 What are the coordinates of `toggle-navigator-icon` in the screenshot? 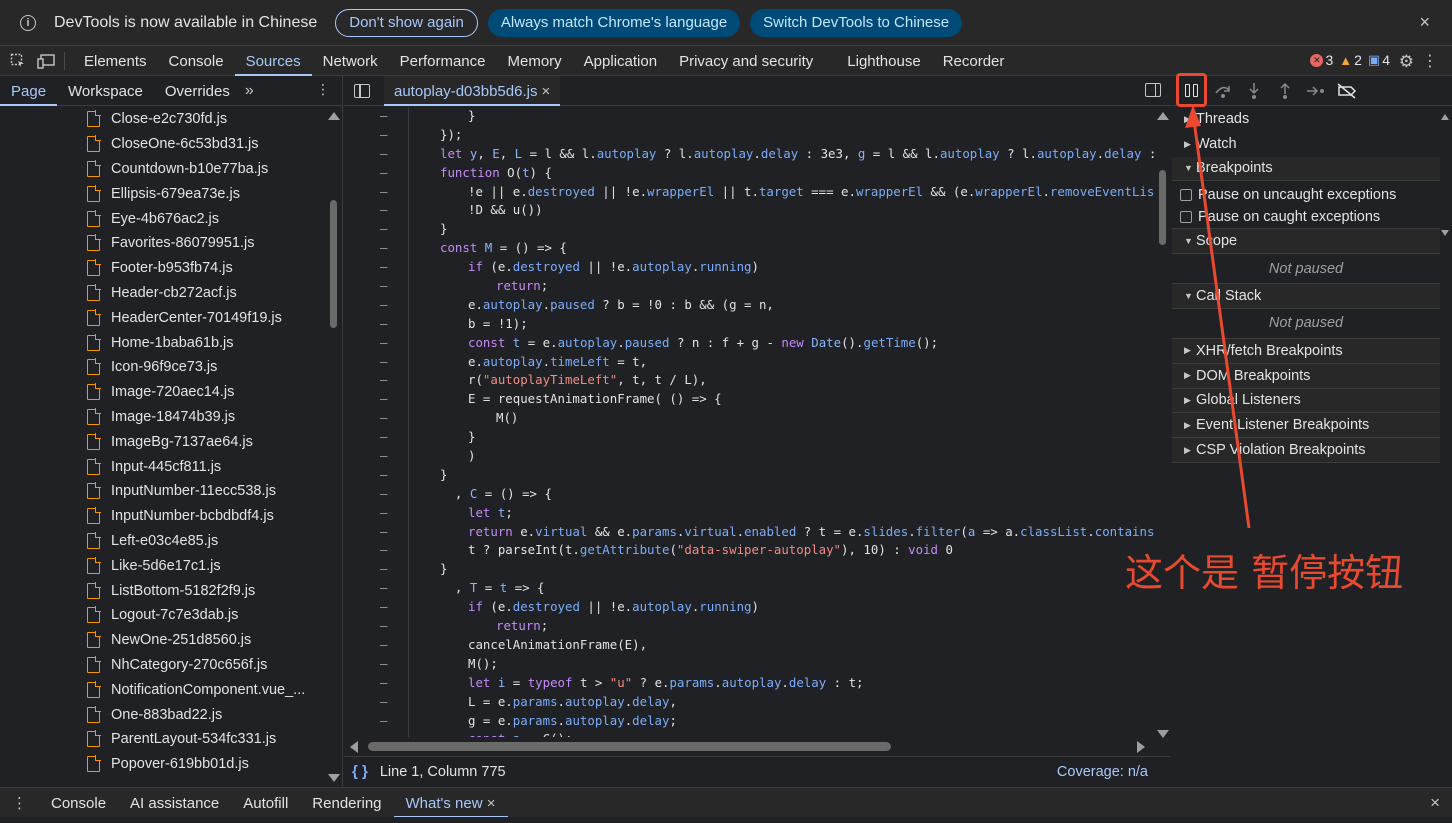 It's located at (362, 90).